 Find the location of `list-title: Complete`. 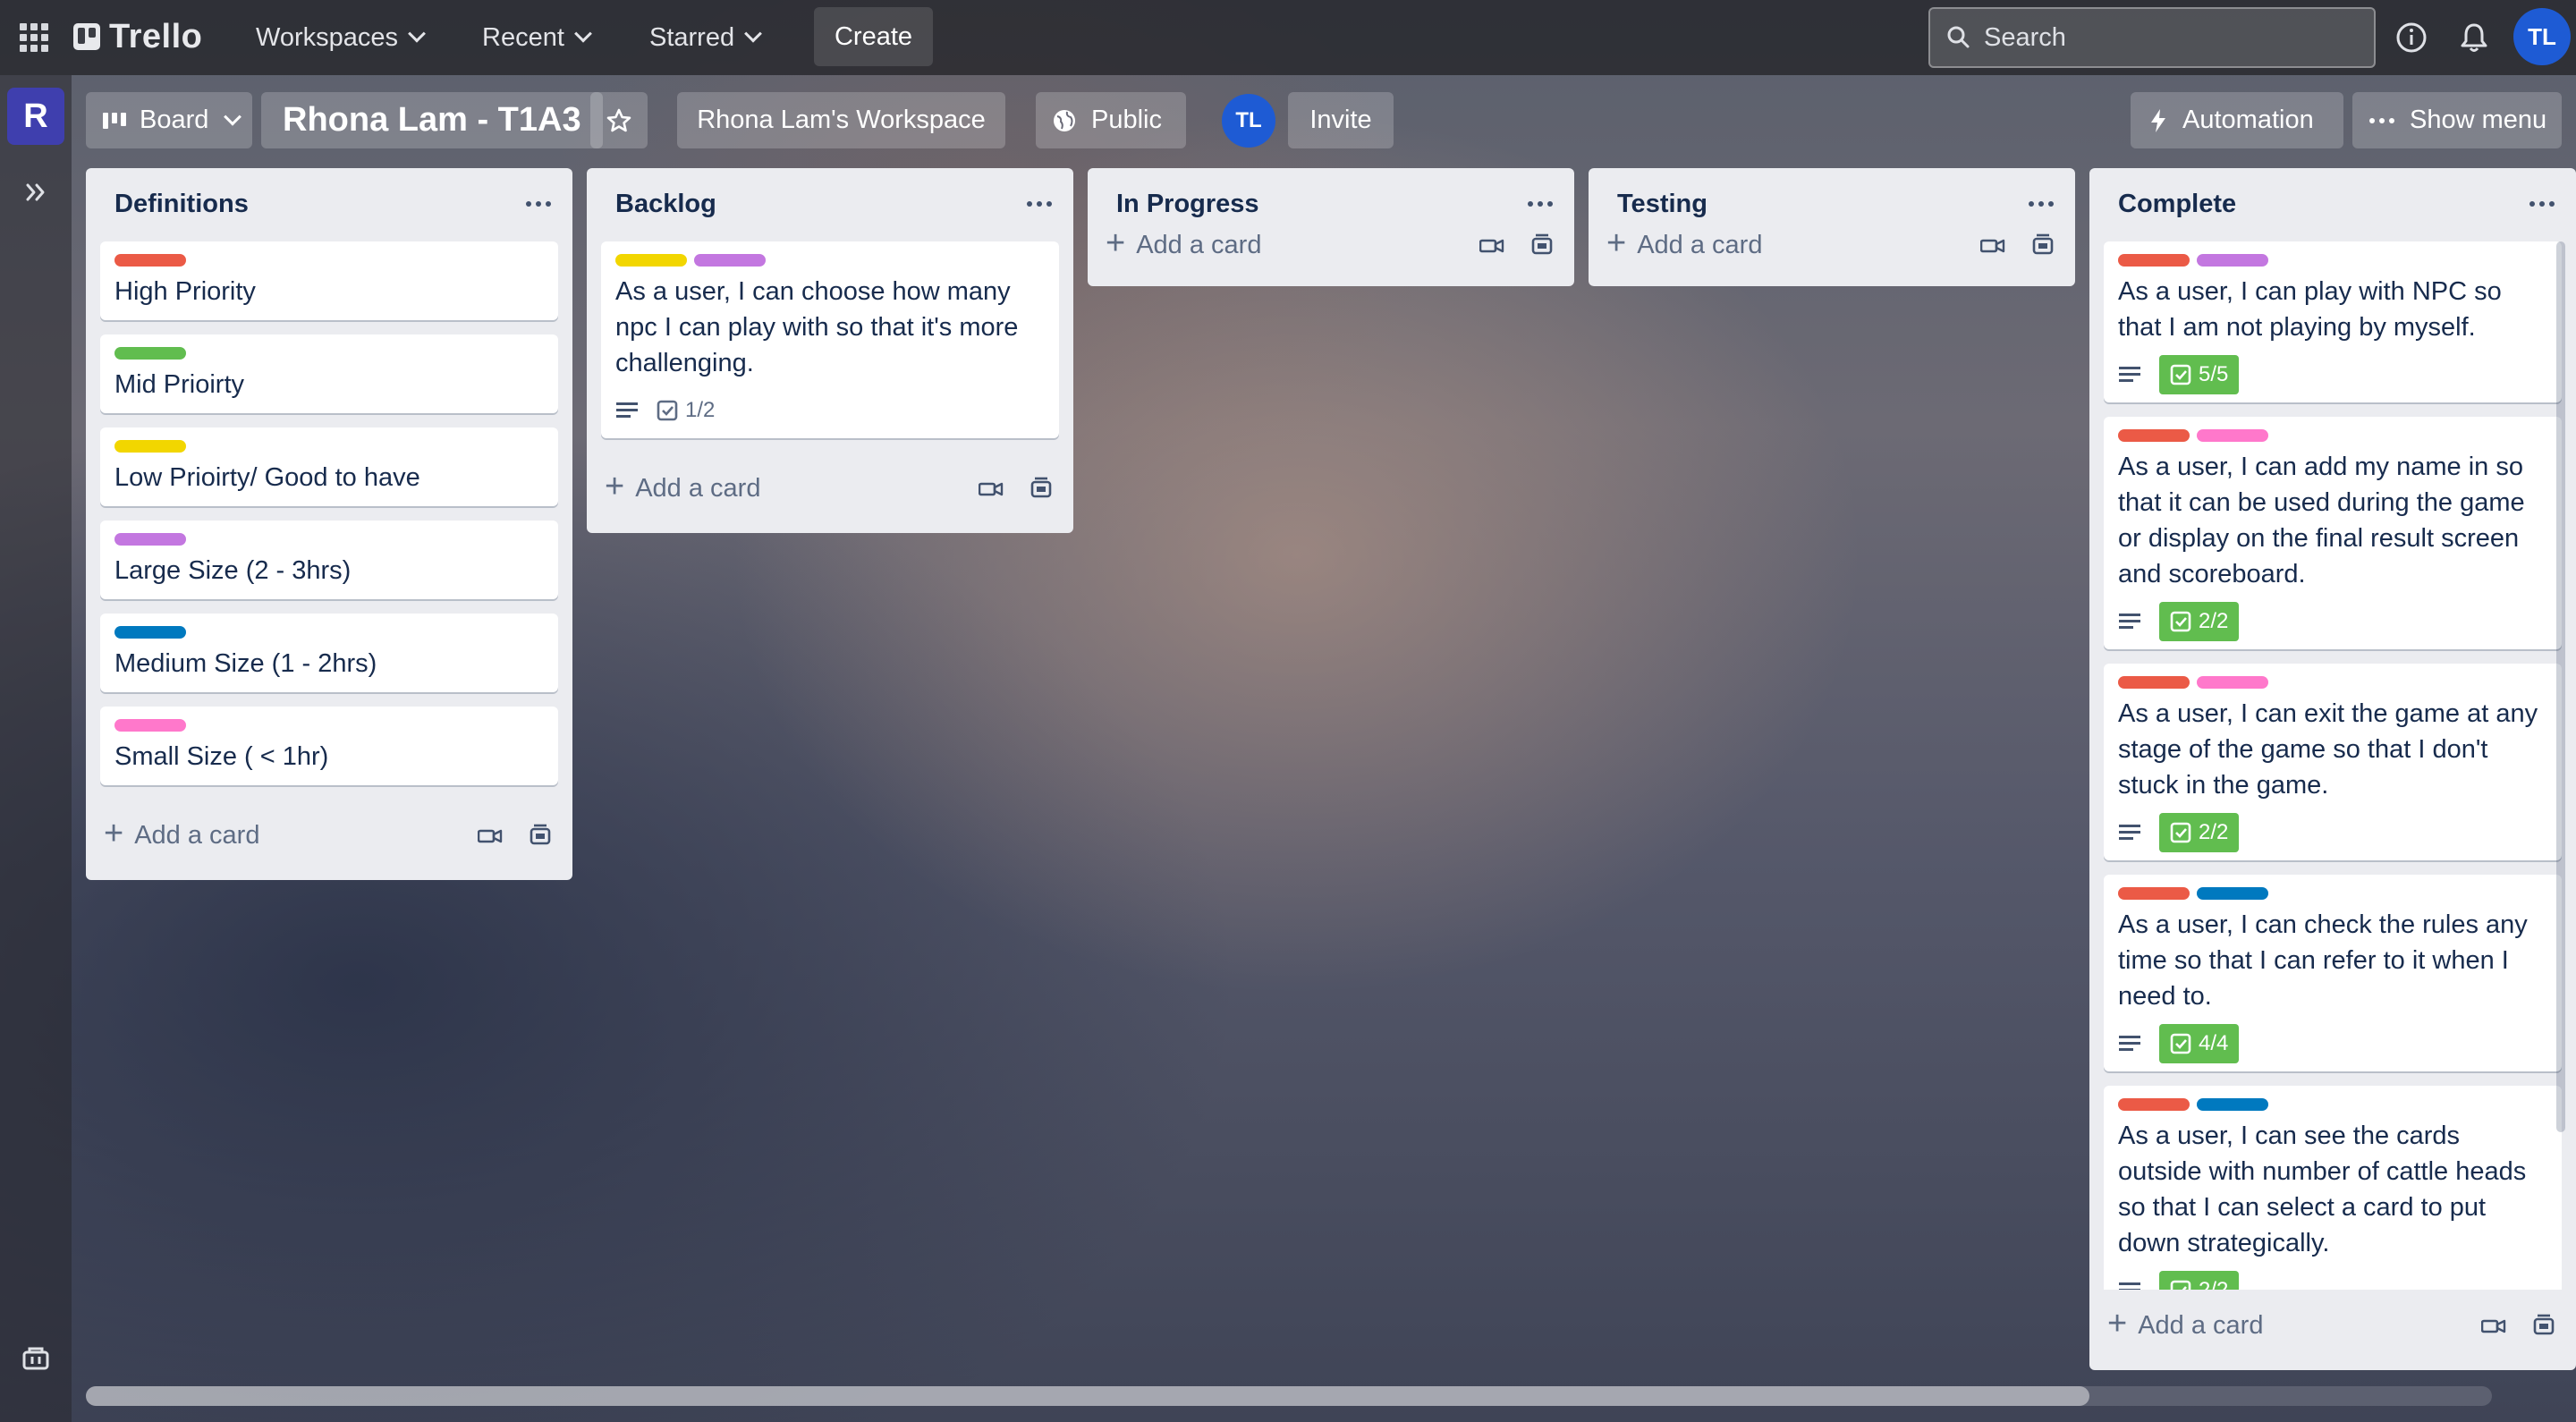

list-title: Complete is located at coordinates (2177, 204).